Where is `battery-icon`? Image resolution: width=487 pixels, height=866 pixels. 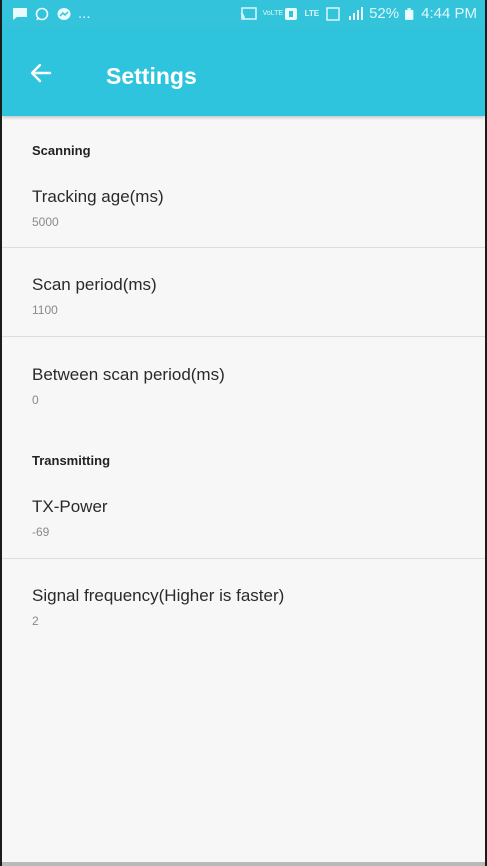 battery-icon is located at coordinates (409, 13).